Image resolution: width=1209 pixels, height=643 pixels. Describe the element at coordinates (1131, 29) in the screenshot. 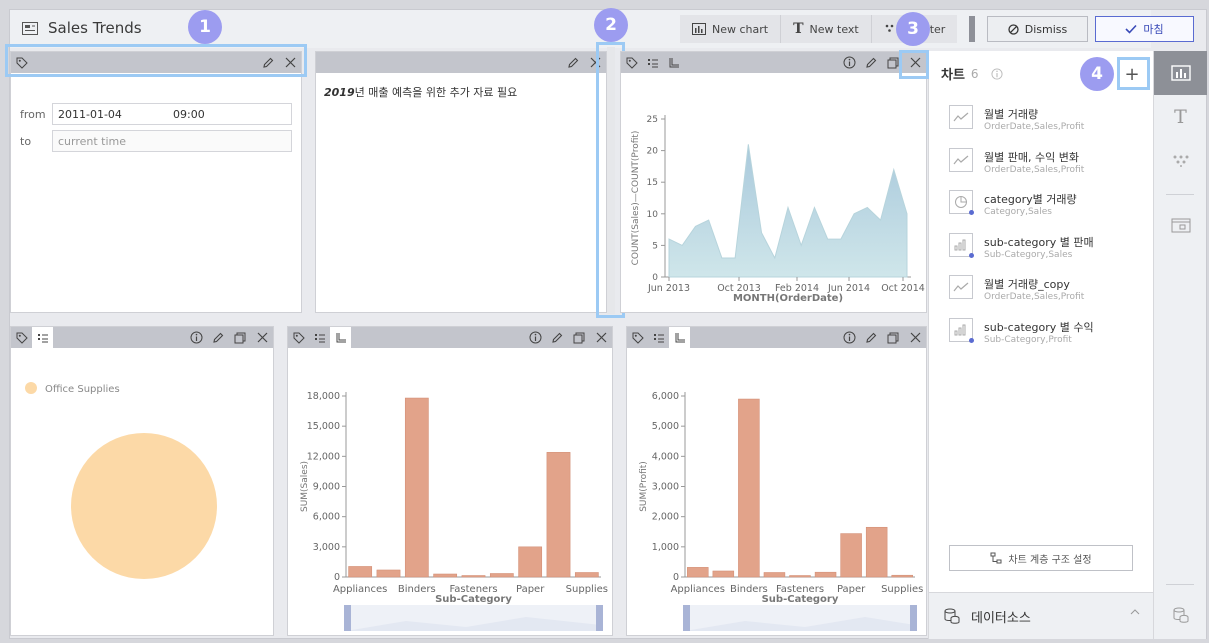

I see `check-icon` at that location.